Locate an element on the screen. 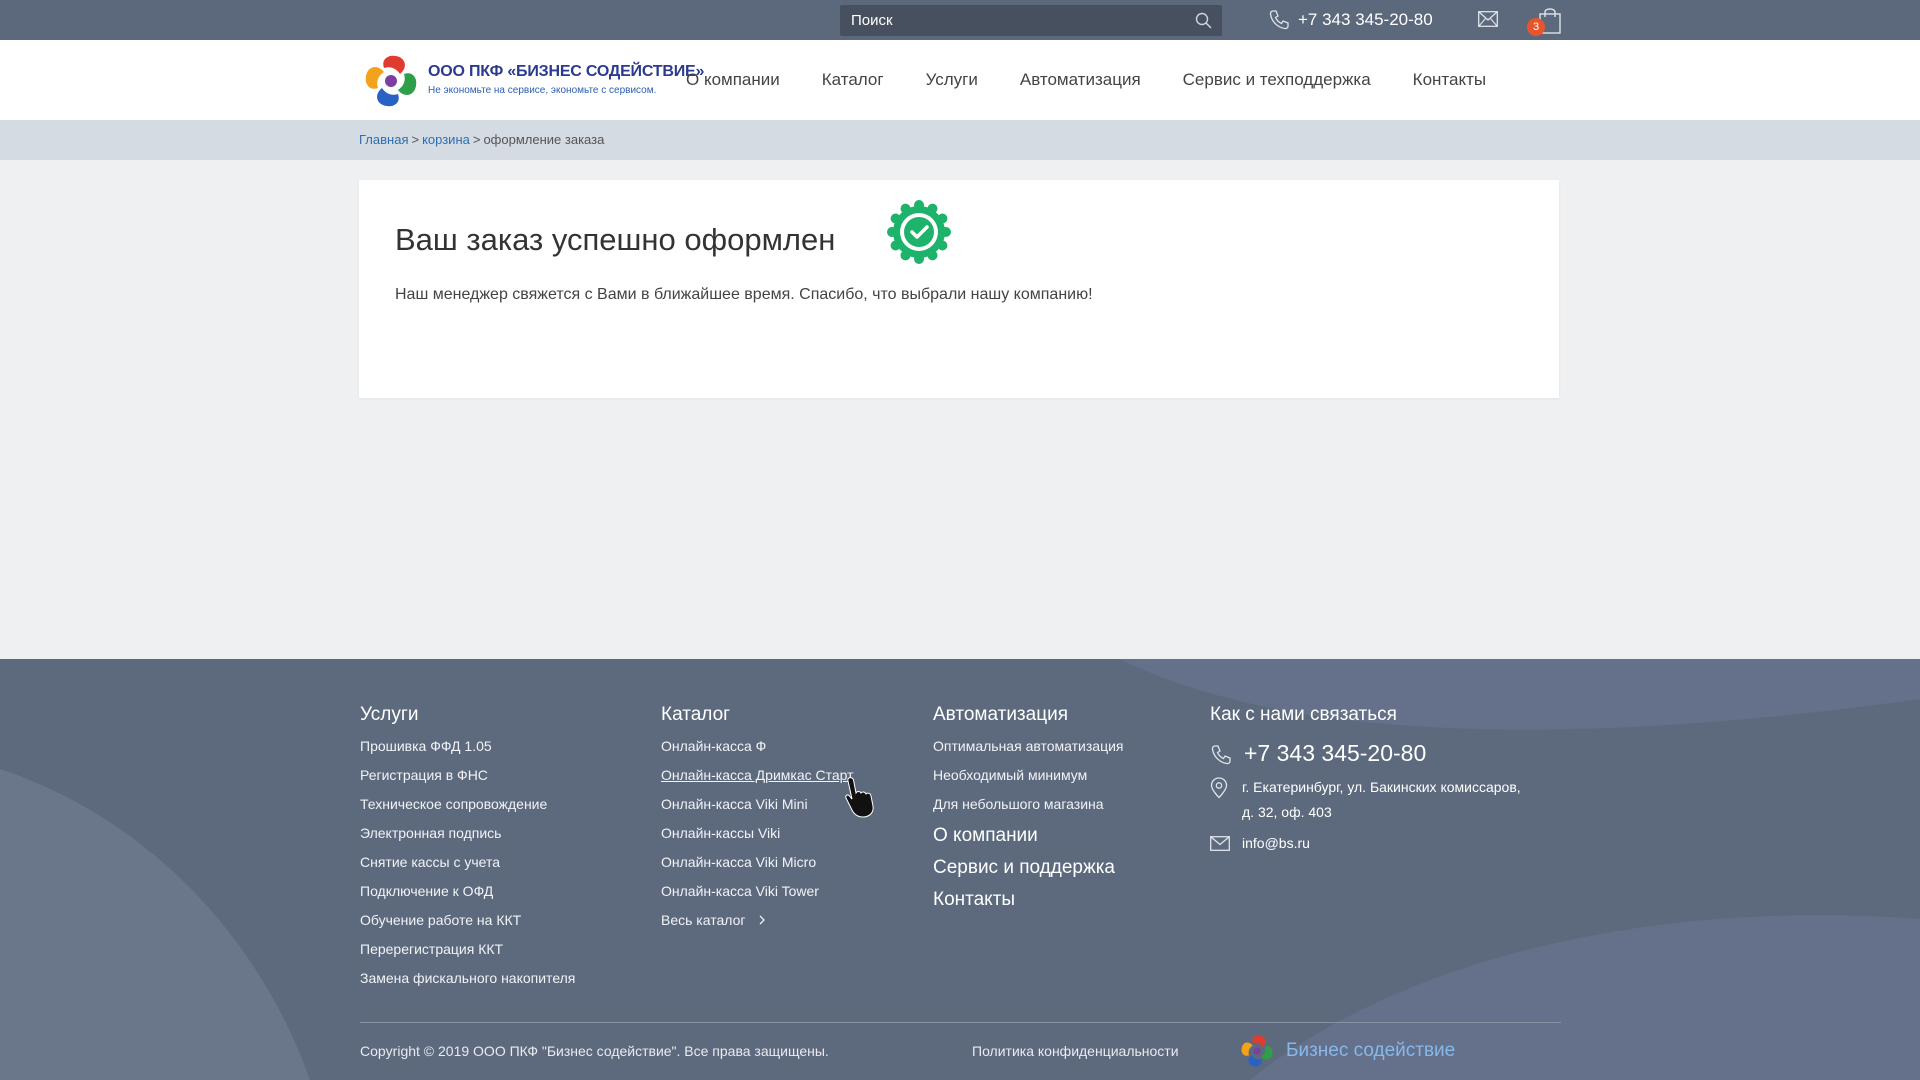 This screenshot has width=1920, height=1080. footer-link-hovered: Онлайн-касса Дримкас Старт is located at coordinates (757, 778).